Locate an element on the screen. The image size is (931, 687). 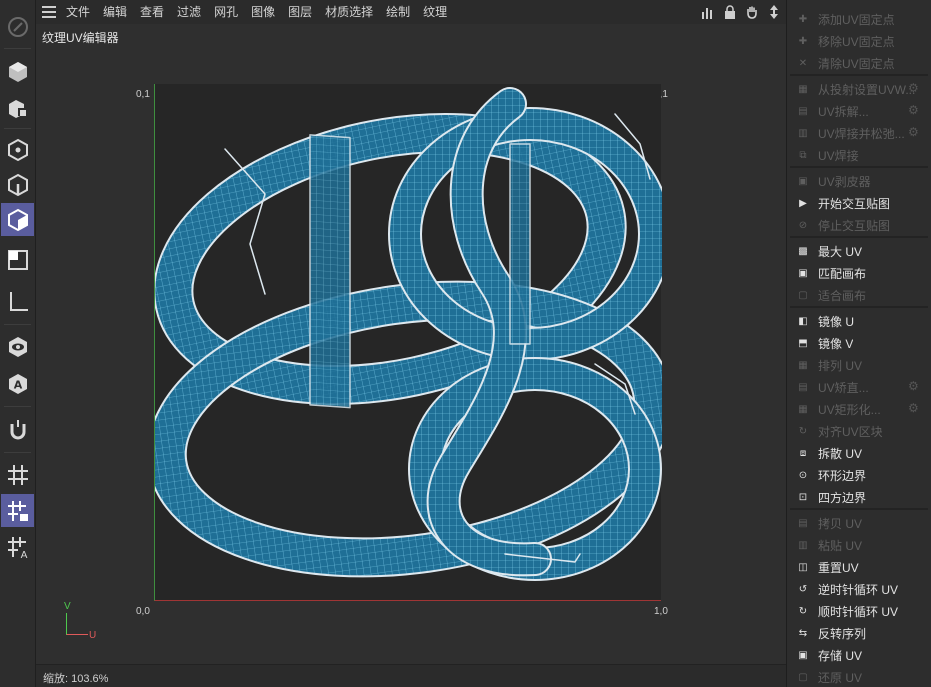
command-label: 还原 UV is located at coordinates (840, 677).